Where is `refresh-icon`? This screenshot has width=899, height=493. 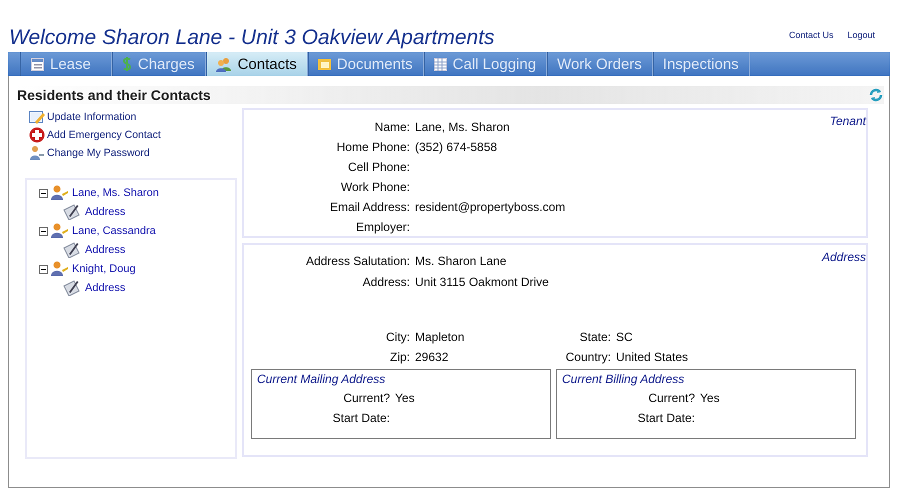 refresh-icon is located at coordinates (876, 95).